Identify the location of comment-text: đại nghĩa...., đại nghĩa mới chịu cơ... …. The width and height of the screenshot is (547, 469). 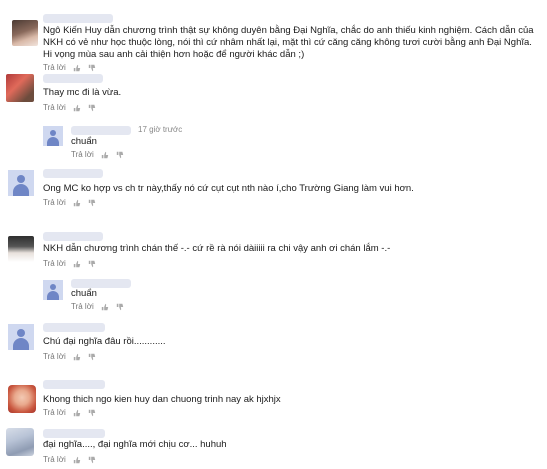
(135, 444).